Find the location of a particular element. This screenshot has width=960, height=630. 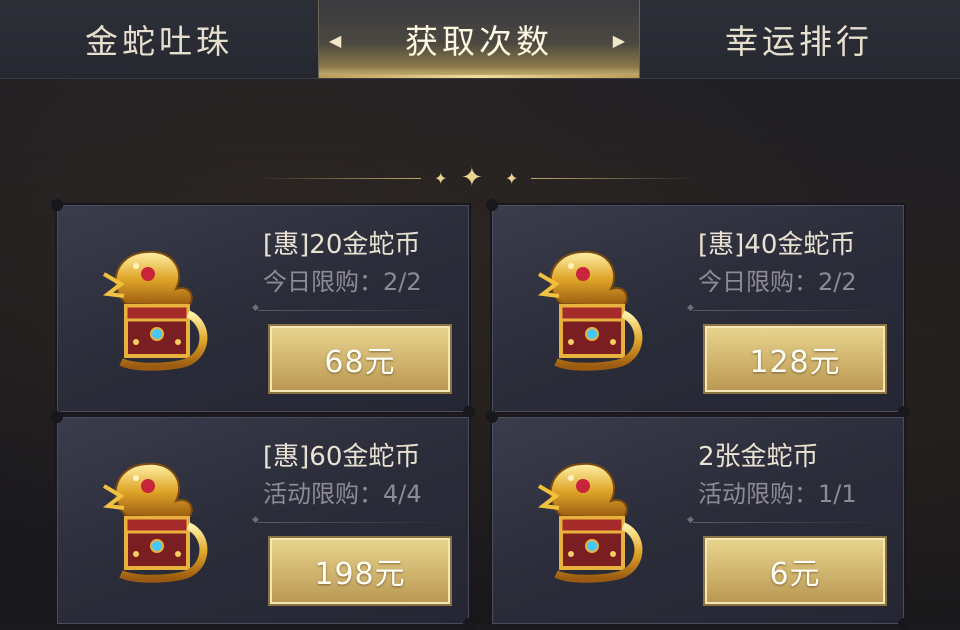

offer-title: [惠]20金蛇币 is located at coordinates (342, 245).